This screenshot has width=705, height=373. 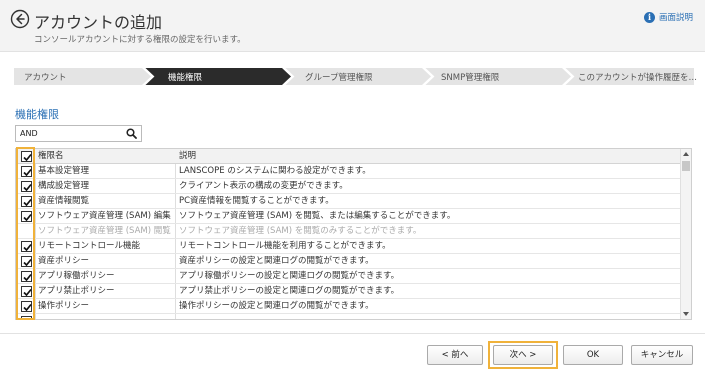 What do you see at coordinates (140, 40) in the screenshot?
I see `page-subtitle: コンソールアカウントに対する権限の設定を行います。` at bounding box center [140, 40].